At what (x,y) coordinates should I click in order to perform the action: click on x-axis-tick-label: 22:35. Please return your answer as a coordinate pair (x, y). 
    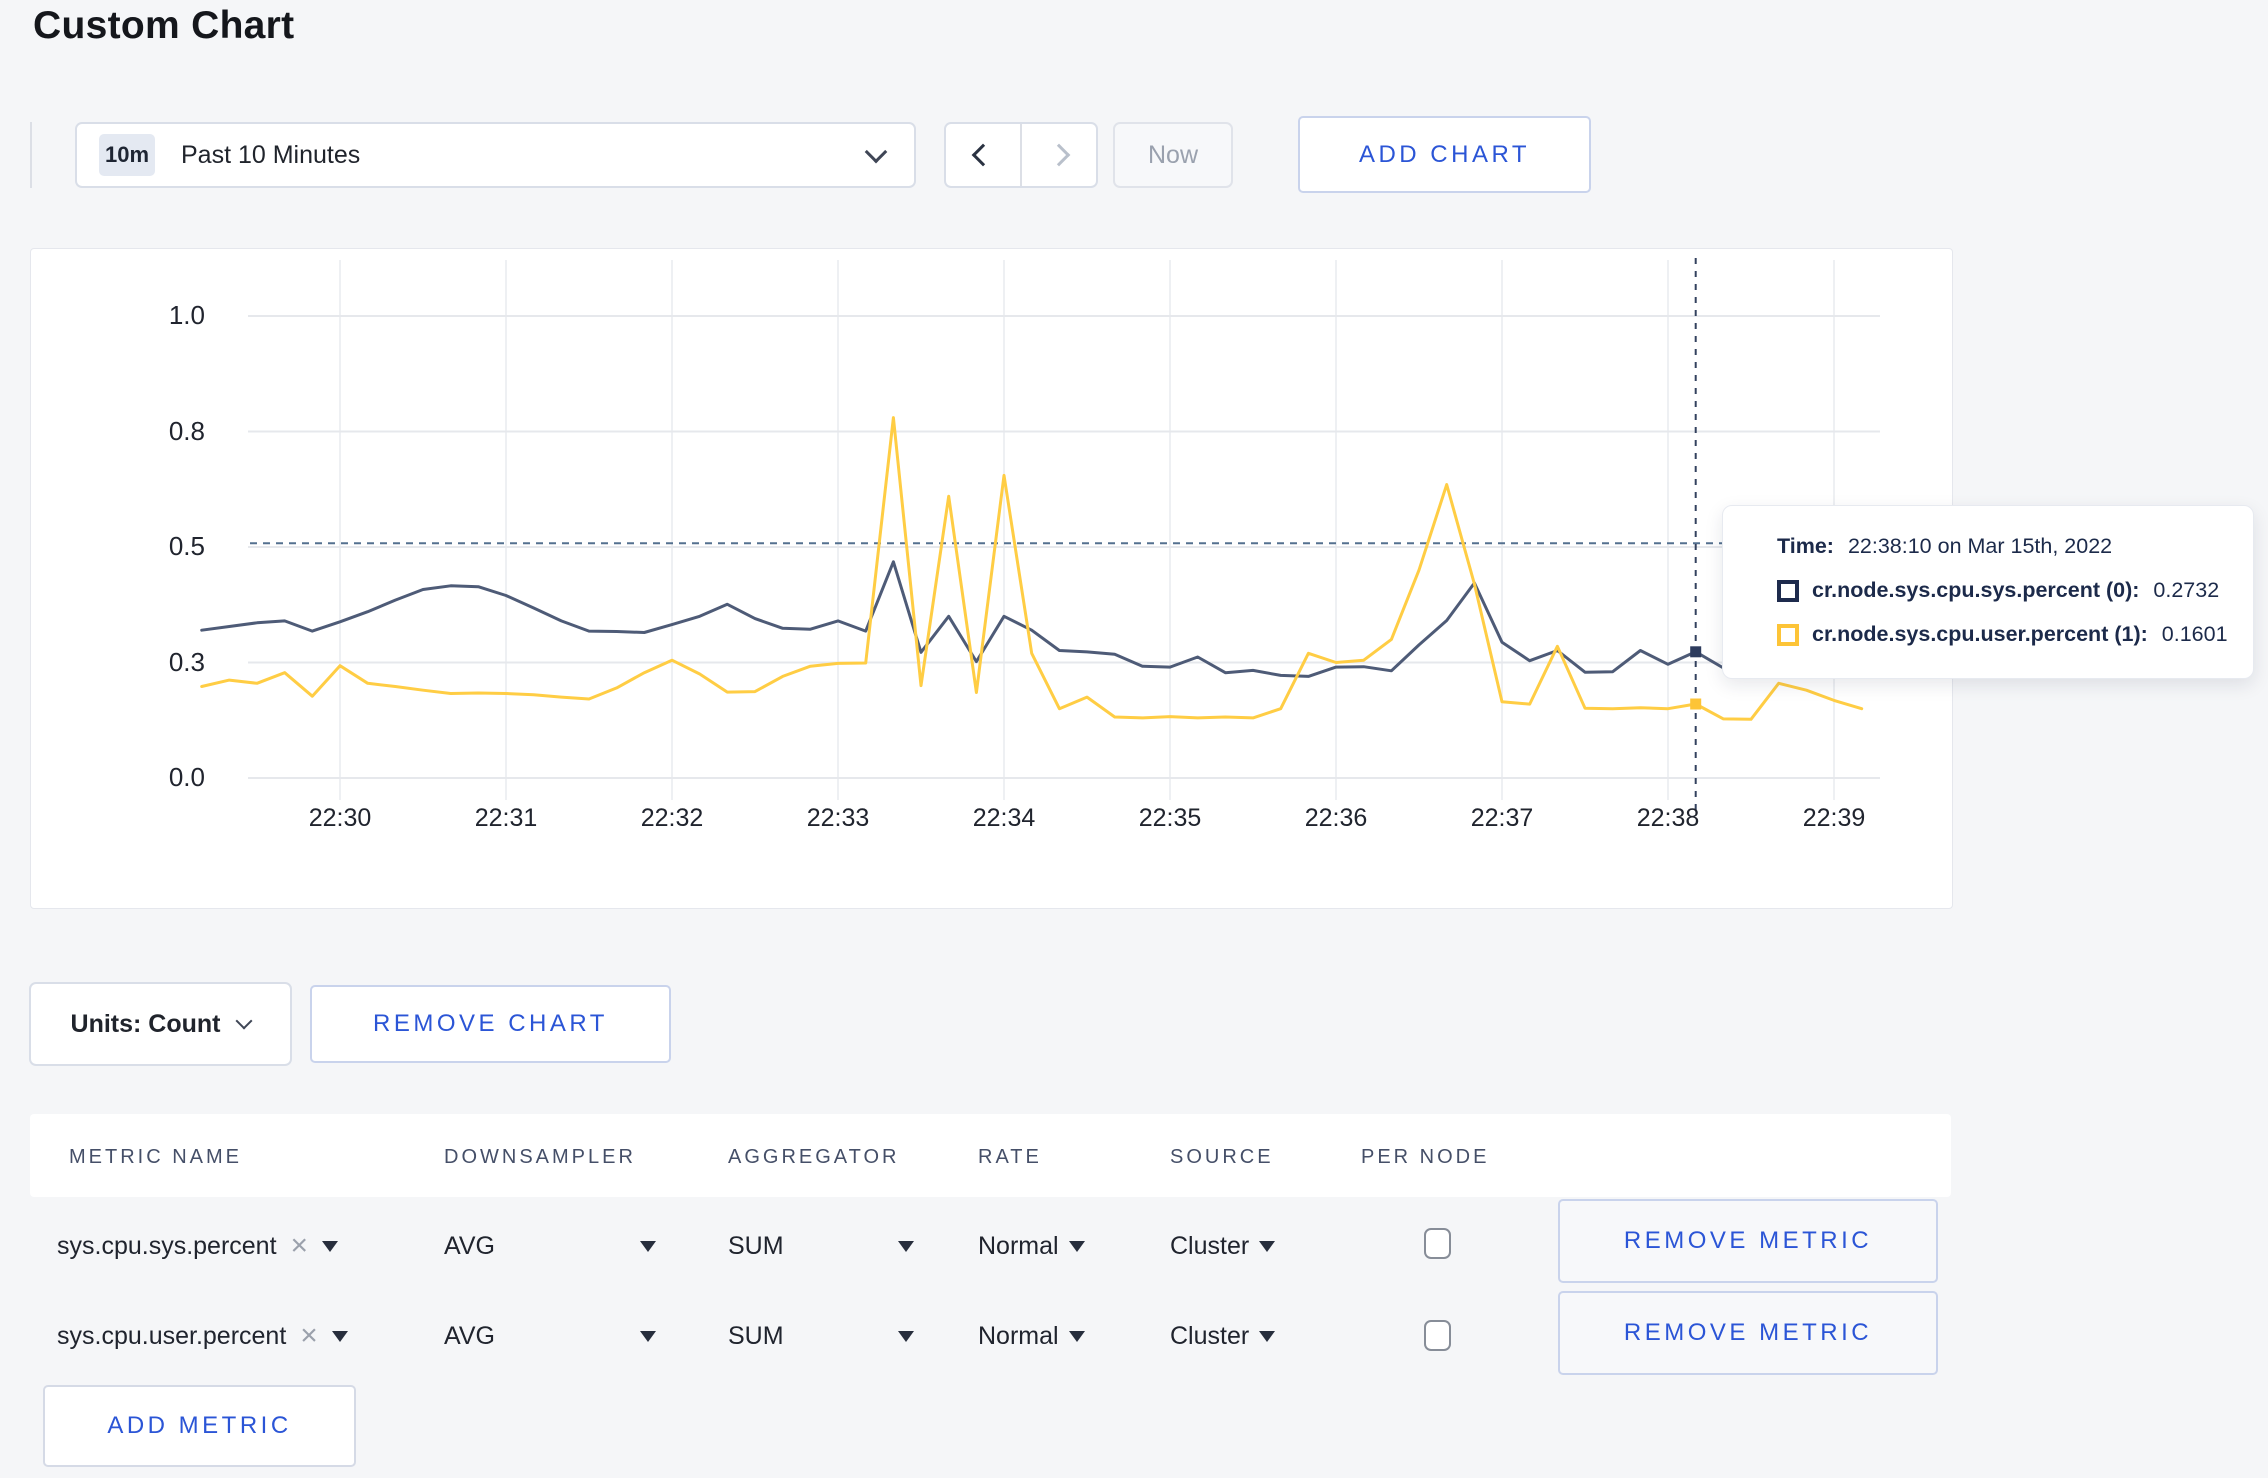
    Looking at the image, I should click on (1170, 818).